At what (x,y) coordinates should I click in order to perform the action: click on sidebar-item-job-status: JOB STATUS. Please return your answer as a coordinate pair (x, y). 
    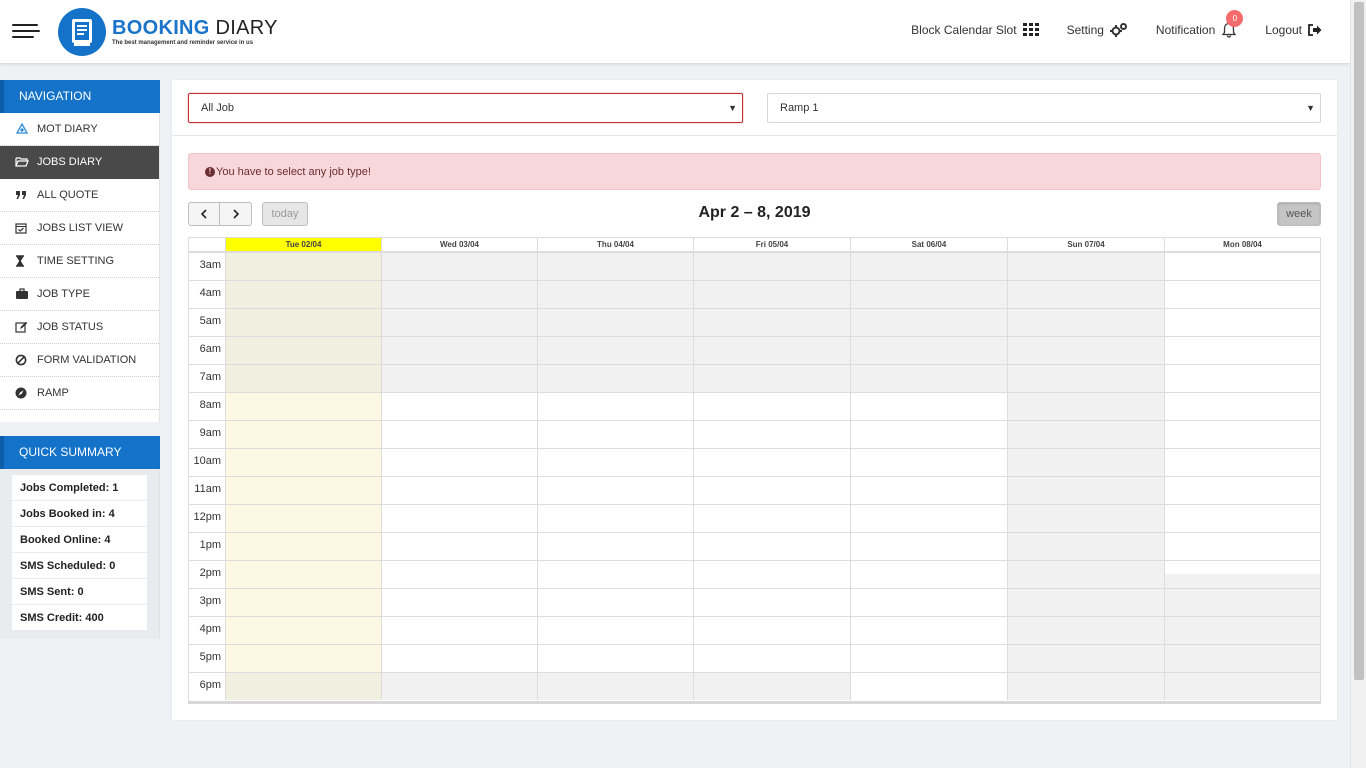
    Looking at the image, I should click on (79, 327).